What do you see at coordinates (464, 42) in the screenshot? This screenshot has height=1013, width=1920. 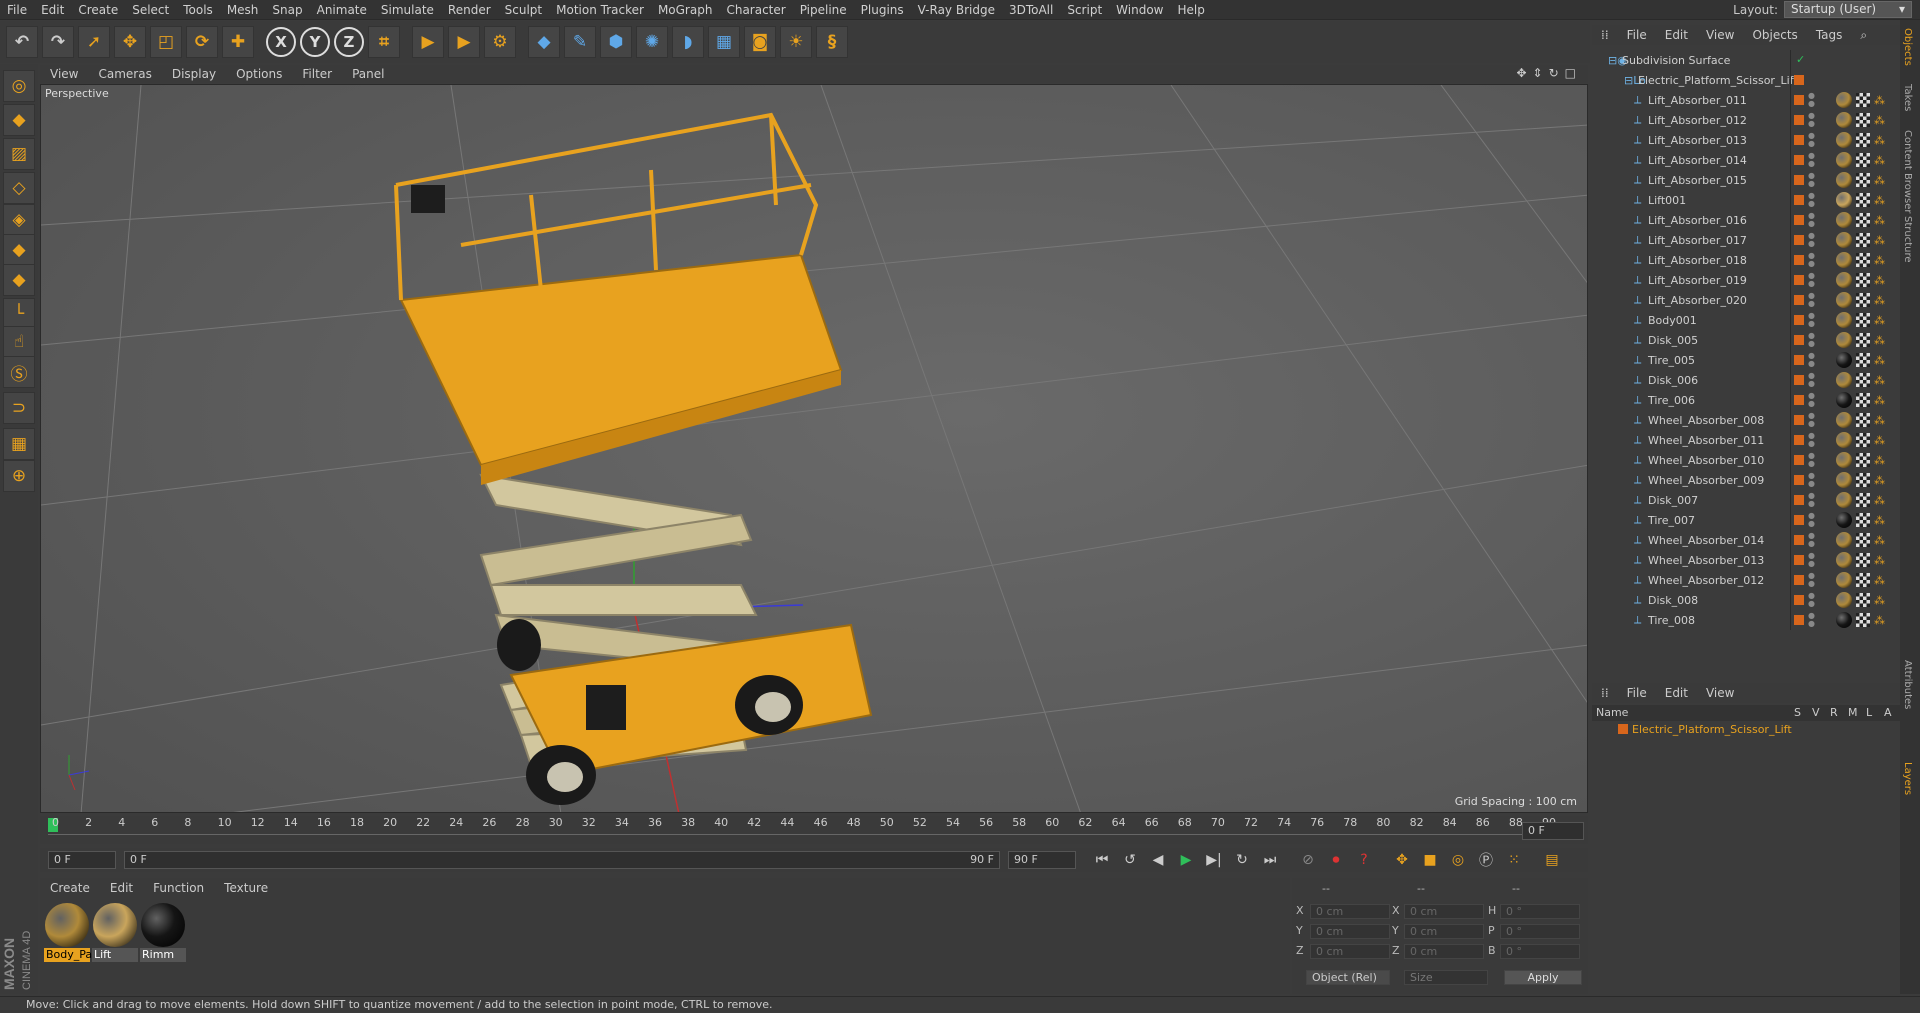 I see `render-picture-viewer-icon: ▶` at bounding box center [464, 42].